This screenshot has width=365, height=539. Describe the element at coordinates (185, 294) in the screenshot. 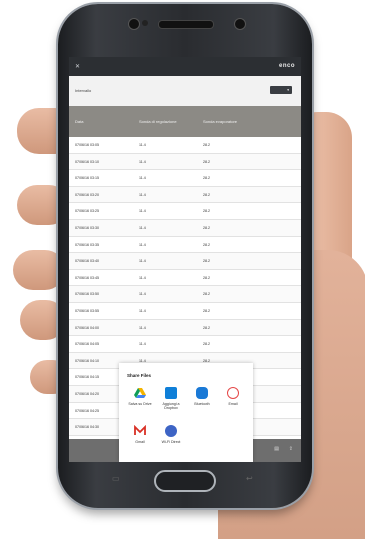

I see `table-row: 07/06/16 03:50 11.4 28.2` at that location.